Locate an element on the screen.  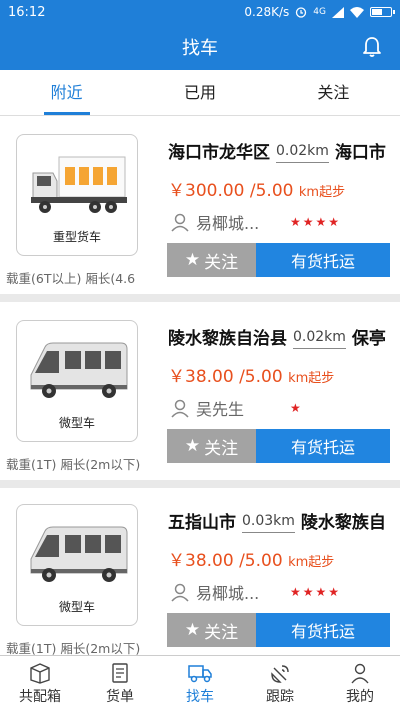
filter-tabs: 附近 已用 关注 is located at coordinates (200, 93).